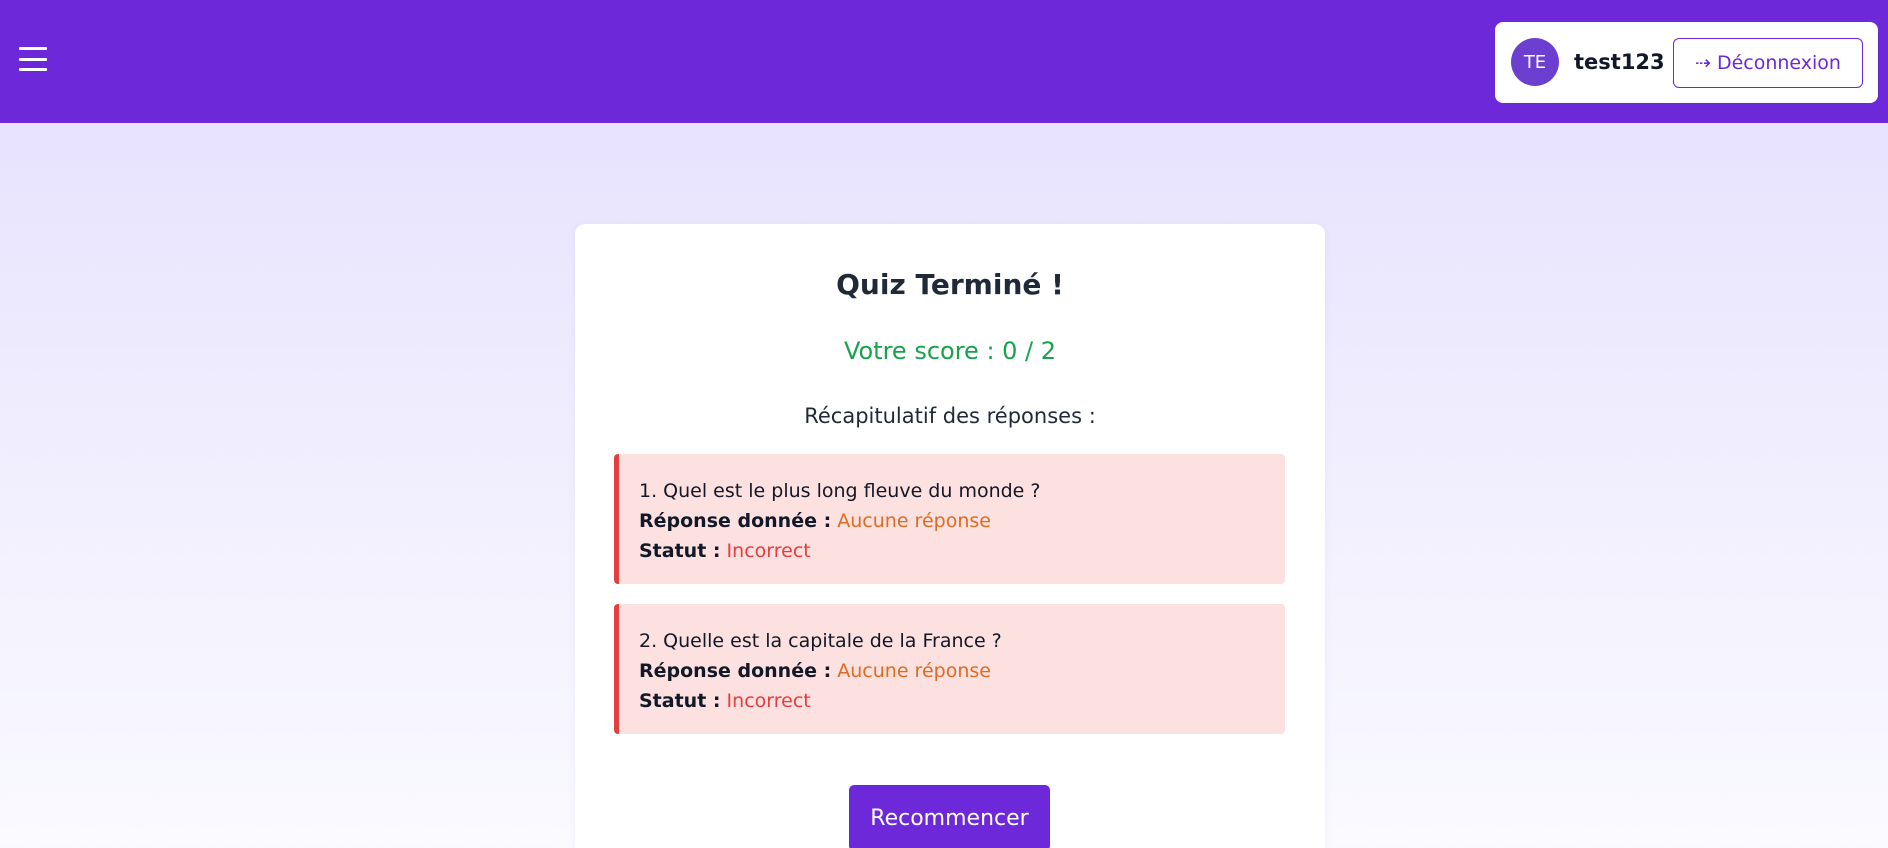 The height and width of the screenshot is (848, 1888). Describe the element at coordinates (950, 351) in the screenshot. I see `score-text: Votre score : 0 / 2` at that location.